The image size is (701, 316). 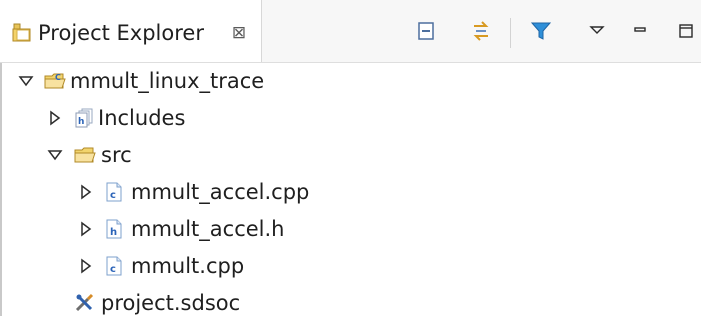 I want to click on tree-item-file: c mmult.cpp, so click(x=320, y=266).